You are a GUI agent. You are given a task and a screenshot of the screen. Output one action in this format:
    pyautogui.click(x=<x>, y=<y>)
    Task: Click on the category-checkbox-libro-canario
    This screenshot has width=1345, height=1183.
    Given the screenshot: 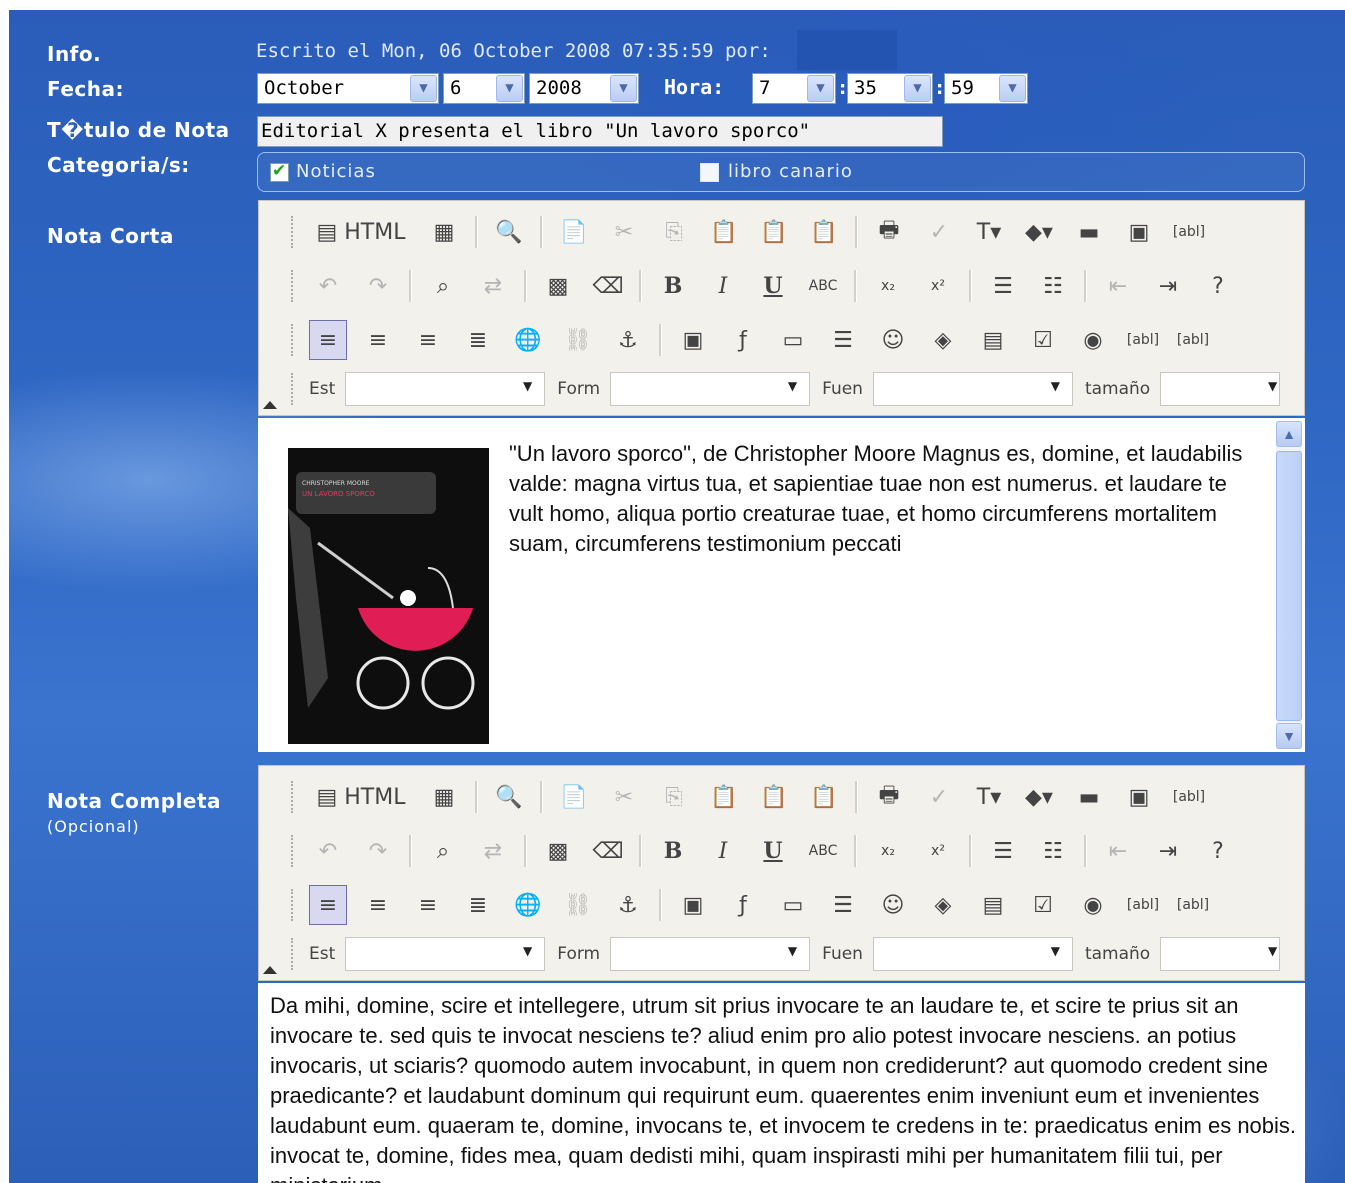 What is the action you would take?
    pyautogui.click(x=709, y=172)
    